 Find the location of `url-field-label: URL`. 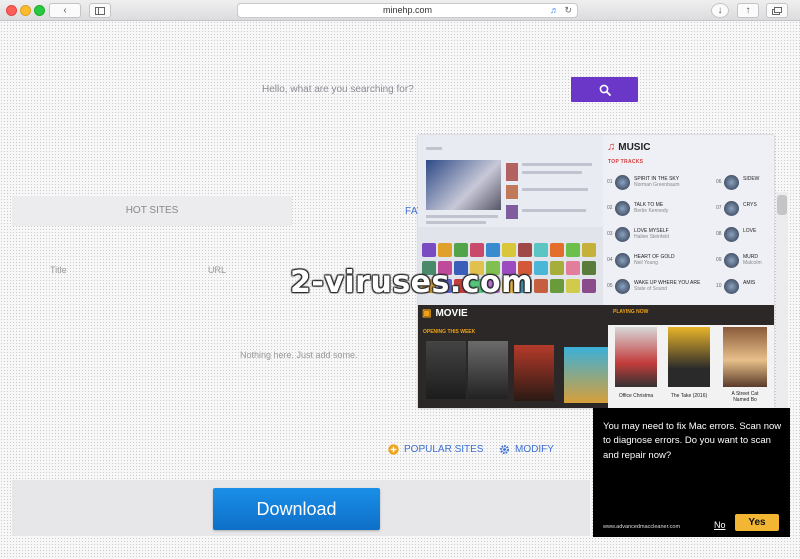

url-field-label: URL is located at coordinates (217, 270).